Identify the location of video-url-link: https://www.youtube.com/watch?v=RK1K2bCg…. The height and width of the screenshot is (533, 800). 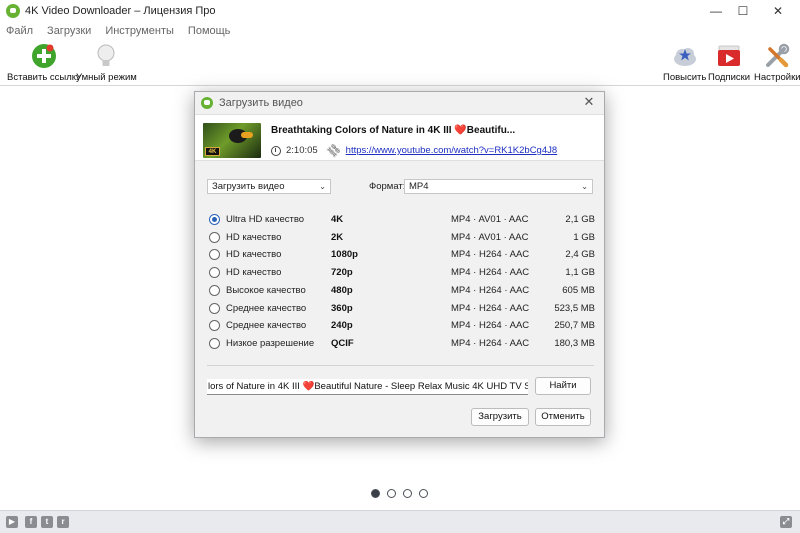
(452, 150).